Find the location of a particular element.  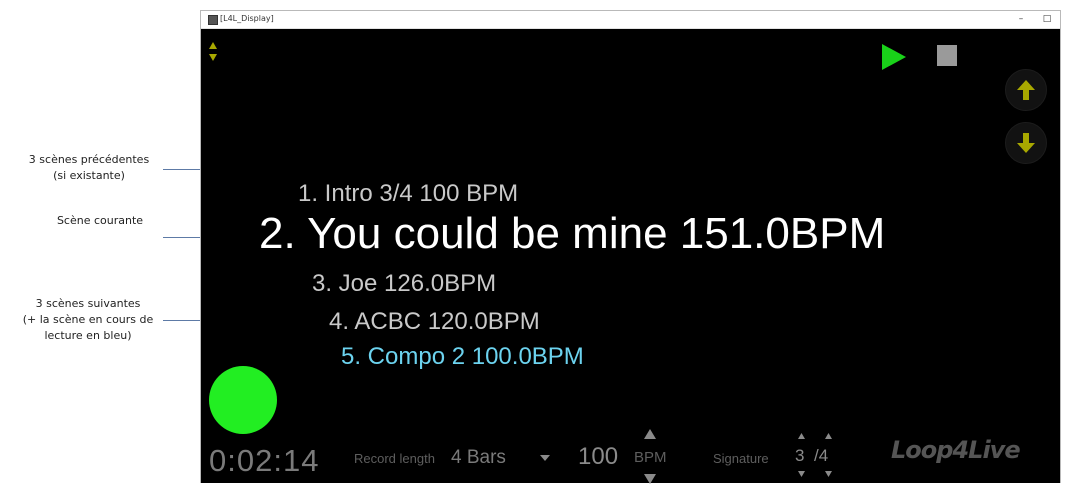

signature-denominator-up-icon is located at coordinates (828, 436).